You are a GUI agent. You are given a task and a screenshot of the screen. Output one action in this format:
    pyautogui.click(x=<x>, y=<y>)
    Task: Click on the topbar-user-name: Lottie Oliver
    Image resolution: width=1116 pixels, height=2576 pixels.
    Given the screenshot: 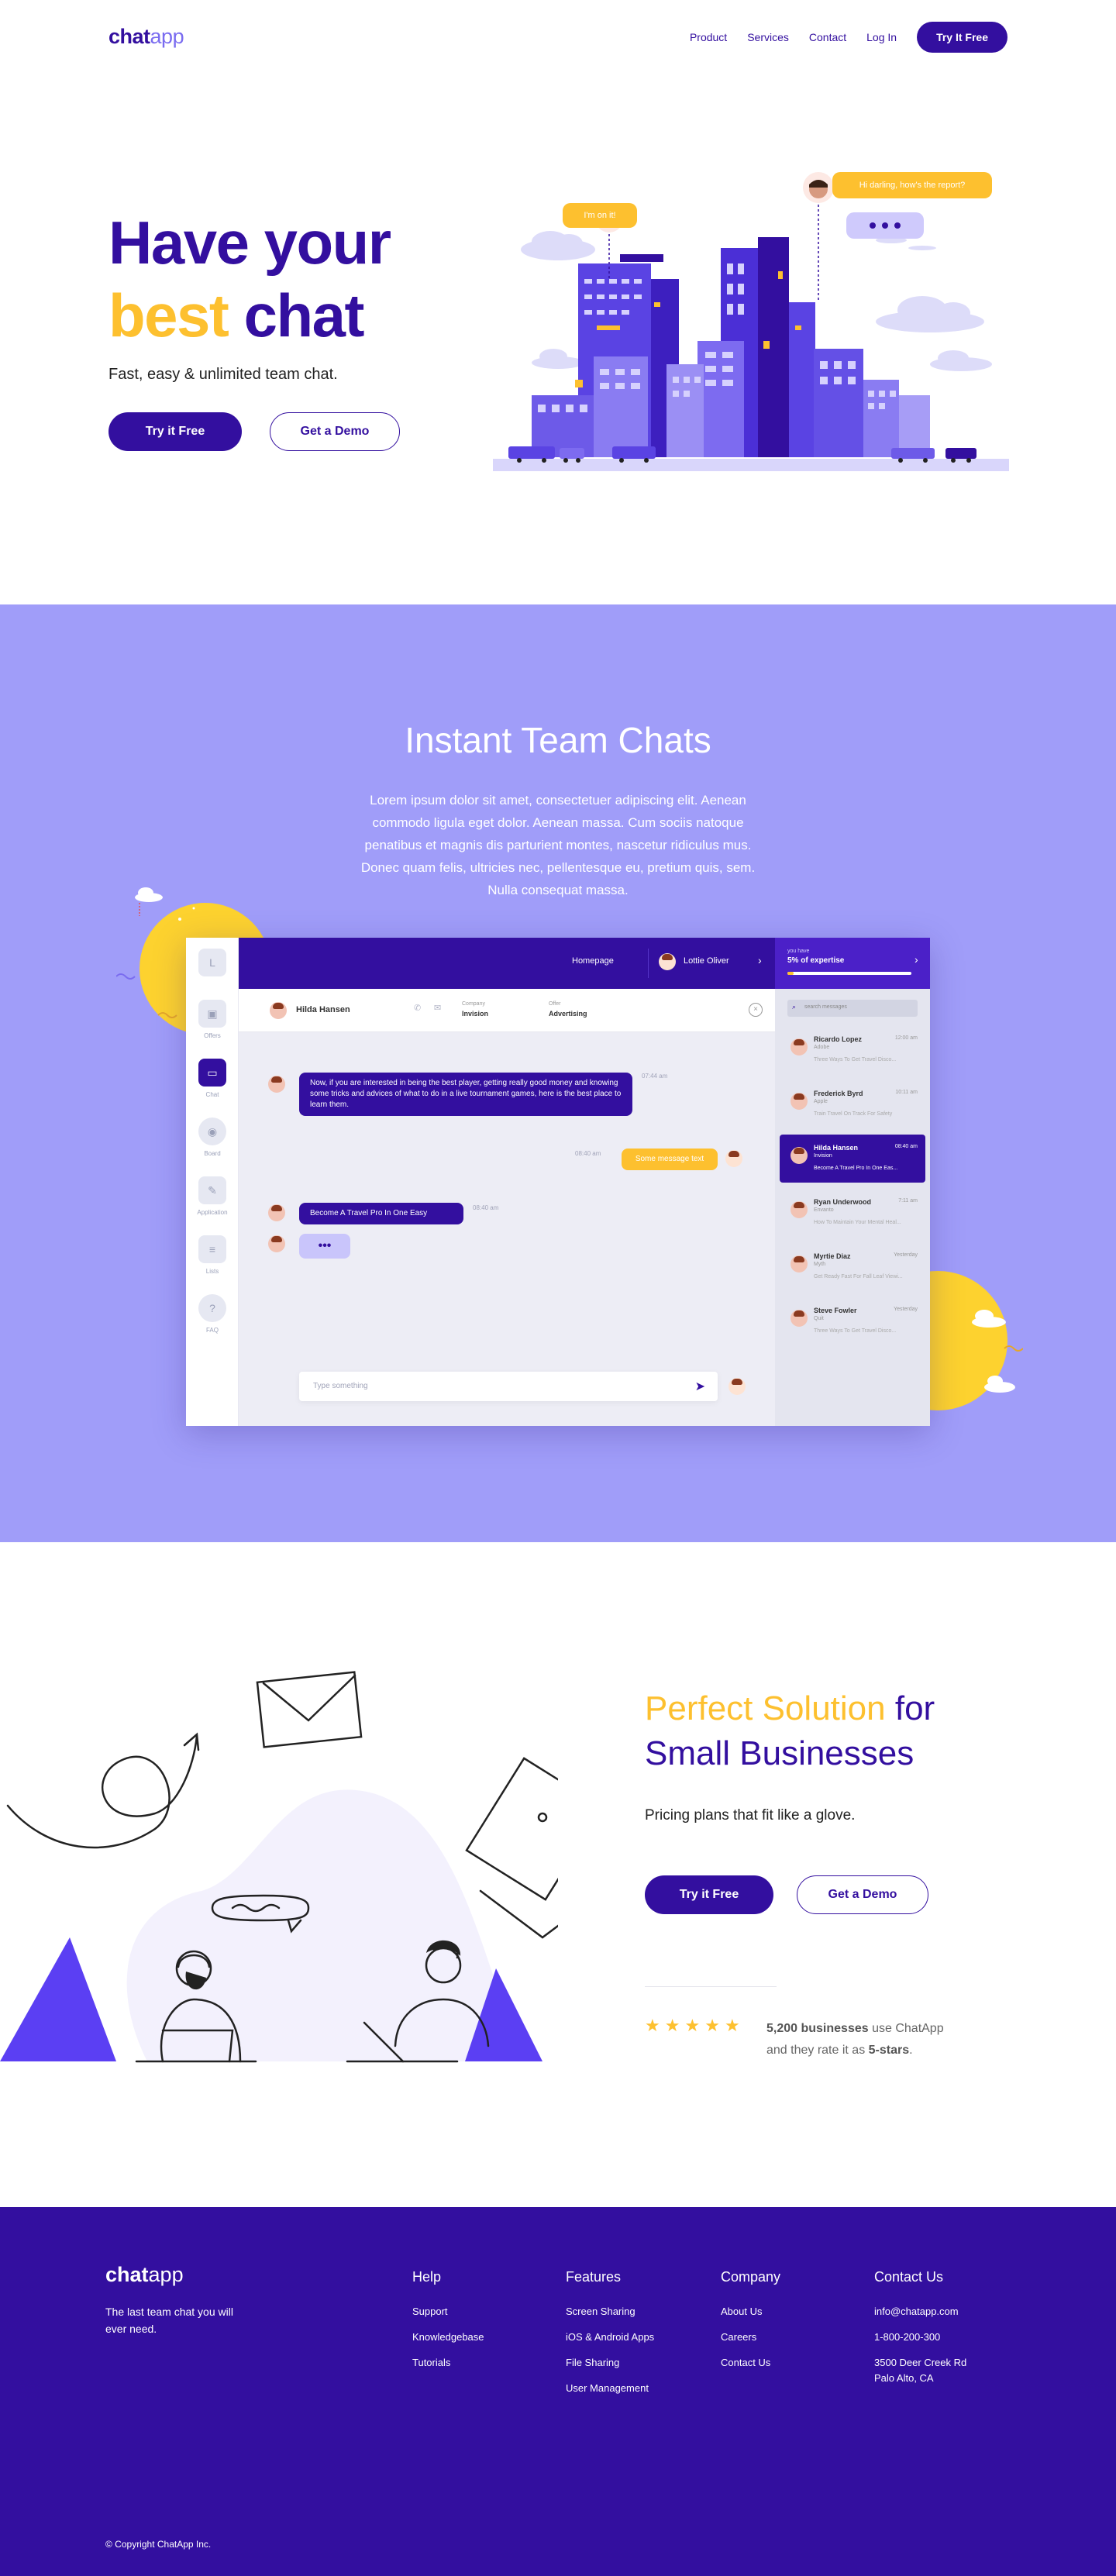 What is the action you would take?
    pyautogui.click(x=706, y=961)
    